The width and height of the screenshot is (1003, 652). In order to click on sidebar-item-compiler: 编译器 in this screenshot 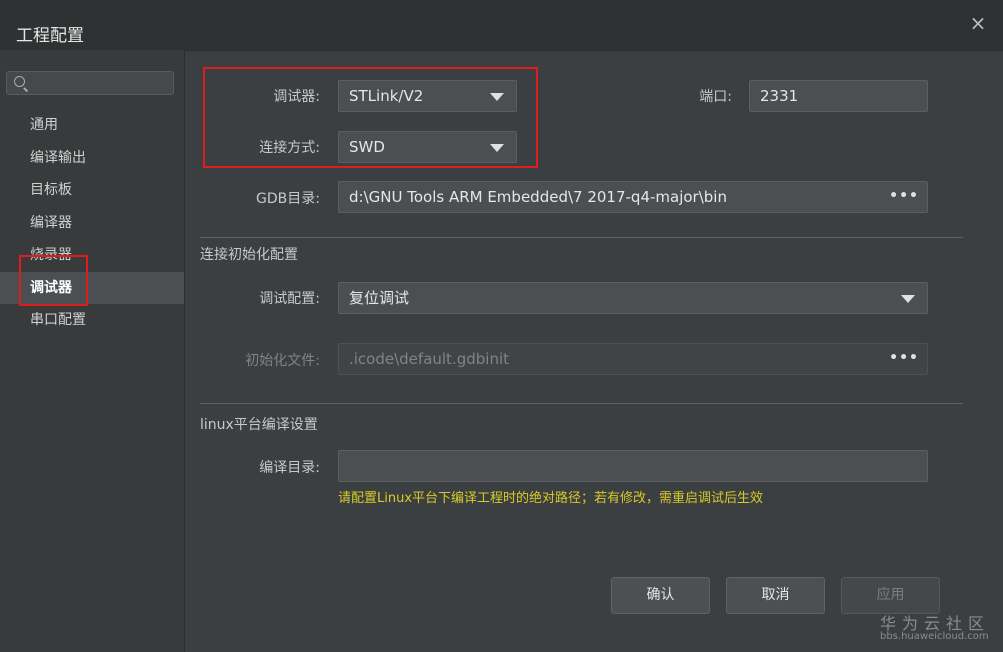, I will do `click(92, 223)`.